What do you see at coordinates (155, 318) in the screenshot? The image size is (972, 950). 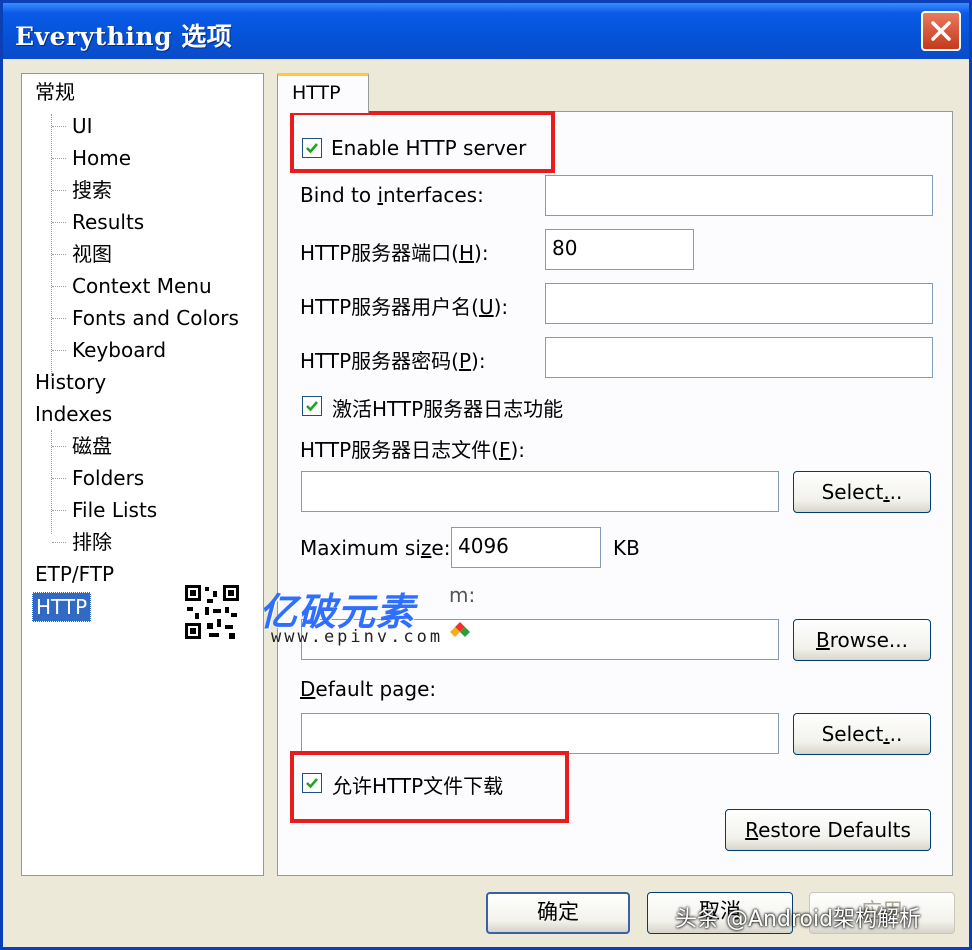 I see `tree-item-fonts-and-colors: Fonts and Colors` at bounding box center [155, 318].